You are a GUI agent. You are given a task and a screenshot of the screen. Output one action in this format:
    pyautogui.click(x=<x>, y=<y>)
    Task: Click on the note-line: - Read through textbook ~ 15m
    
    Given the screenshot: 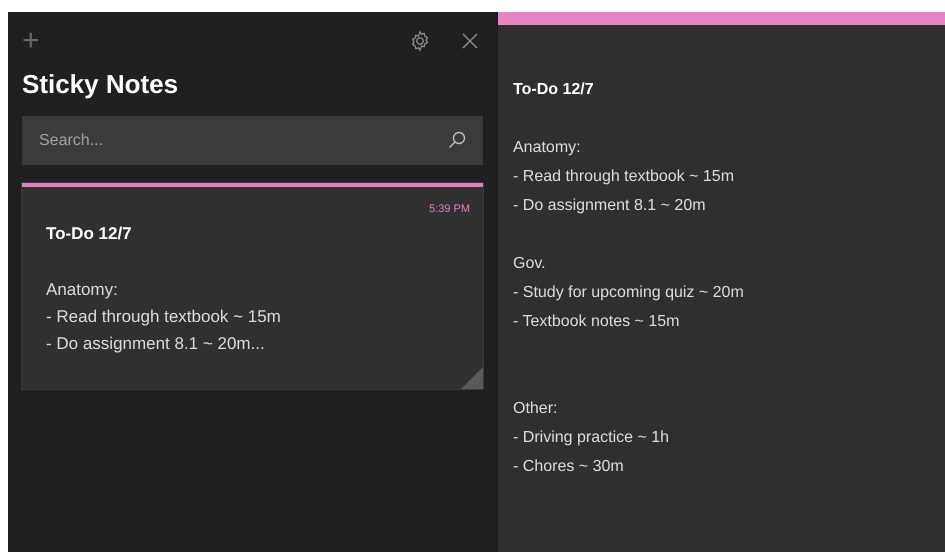 What is the action you would take?
    pyautogui.click(x=624, y=177)
    